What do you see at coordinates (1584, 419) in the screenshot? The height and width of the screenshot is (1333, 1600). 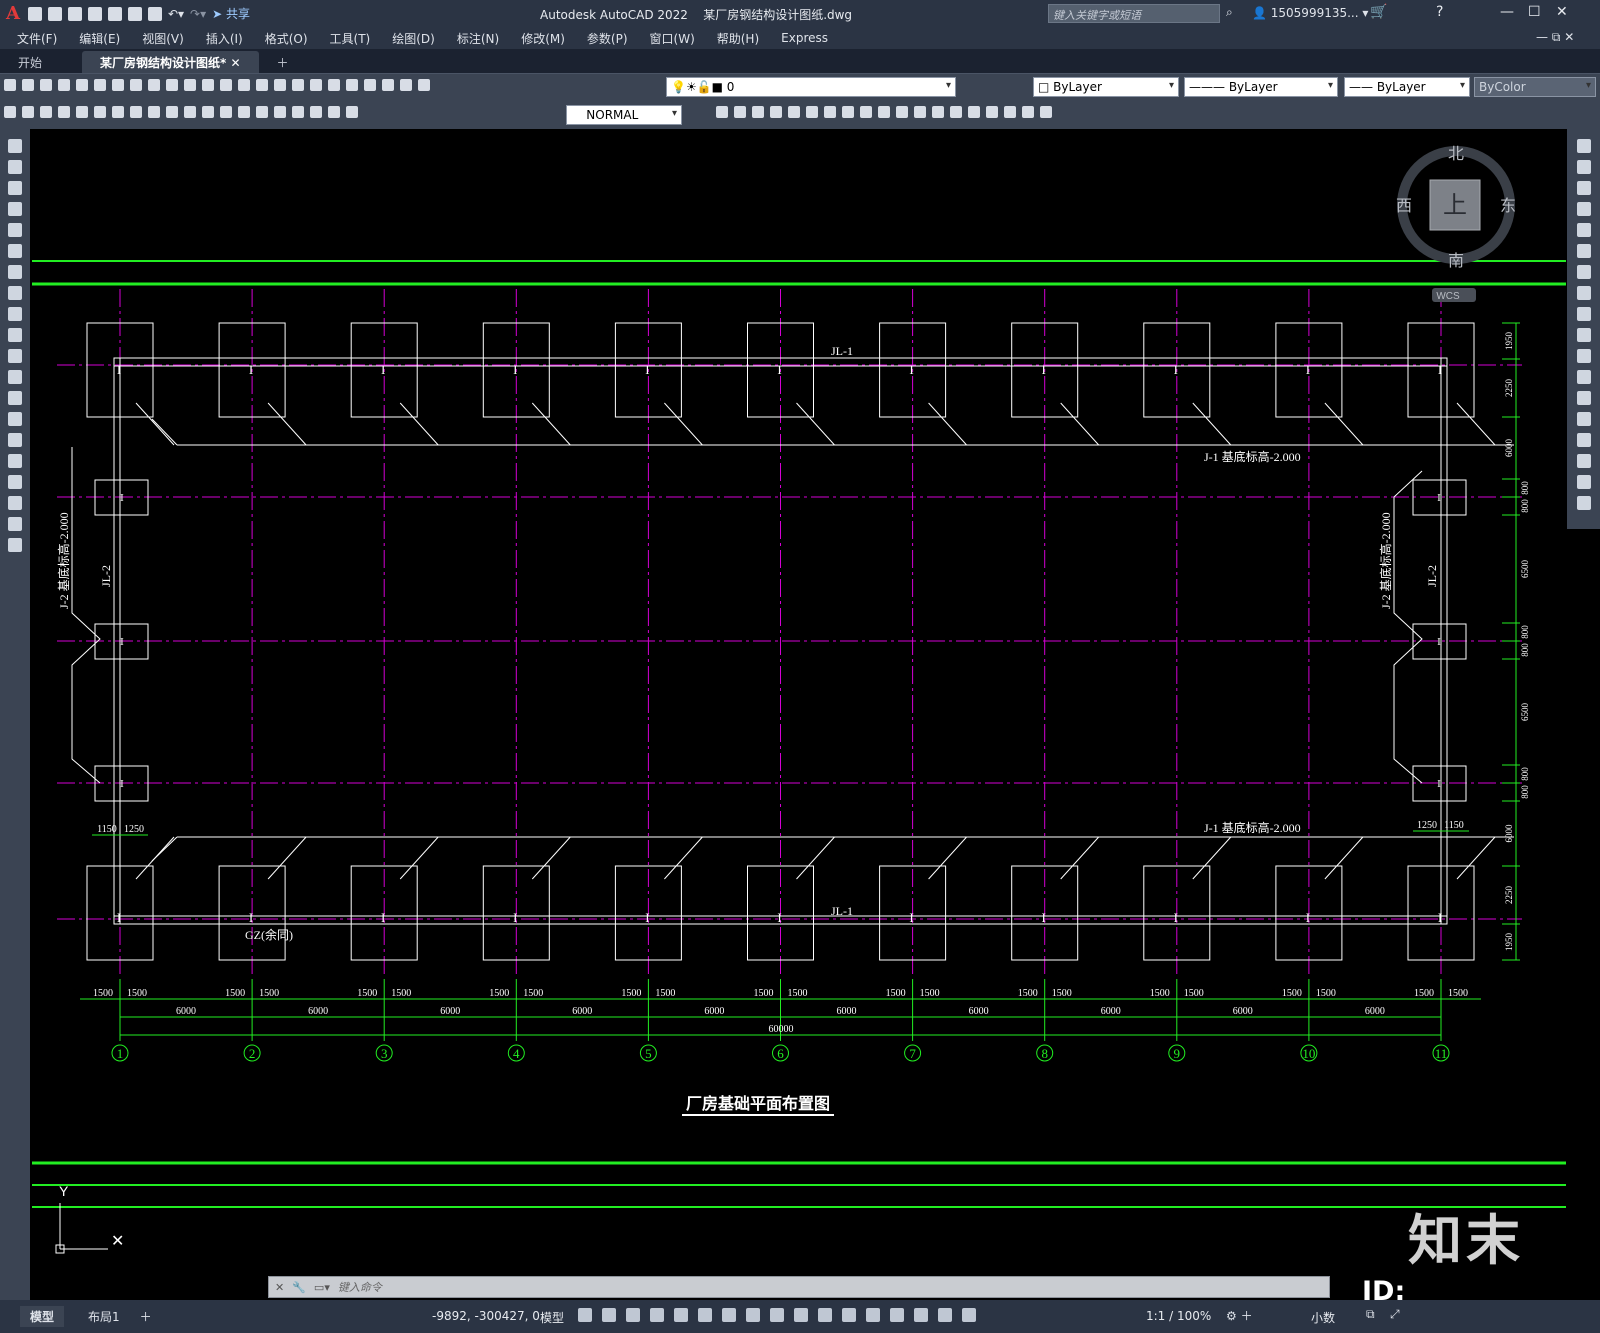 I see `join-icon` at bounding box center [1584, 419].